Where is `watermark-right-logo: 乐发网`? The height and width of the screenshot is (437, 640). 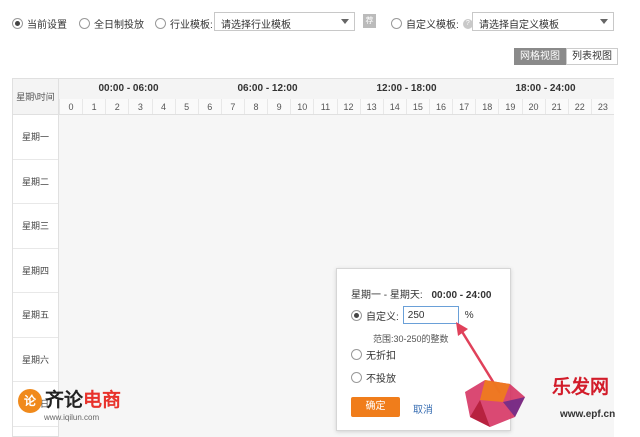 watermark-right-logo: 乐发网 is located at coordinates (581, 387).